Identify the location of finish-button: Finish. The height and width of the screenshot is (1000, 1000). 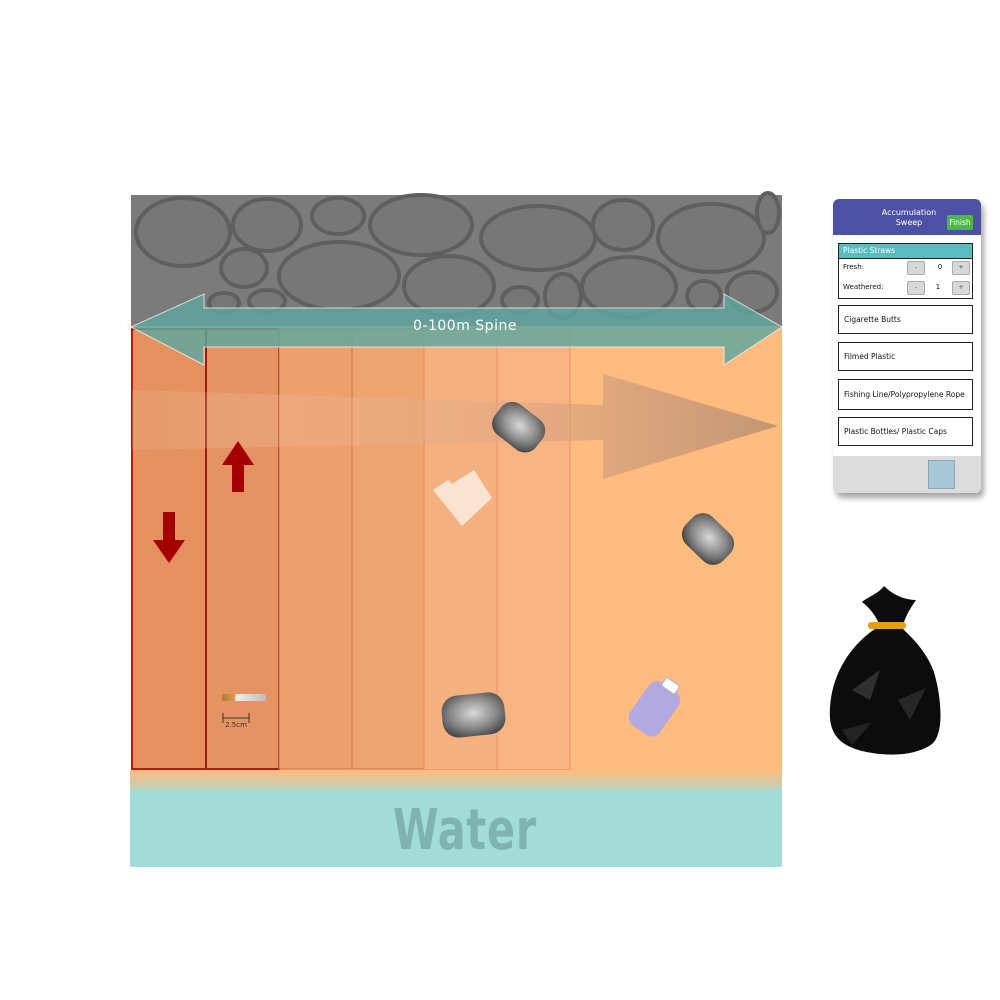
(960, 222).